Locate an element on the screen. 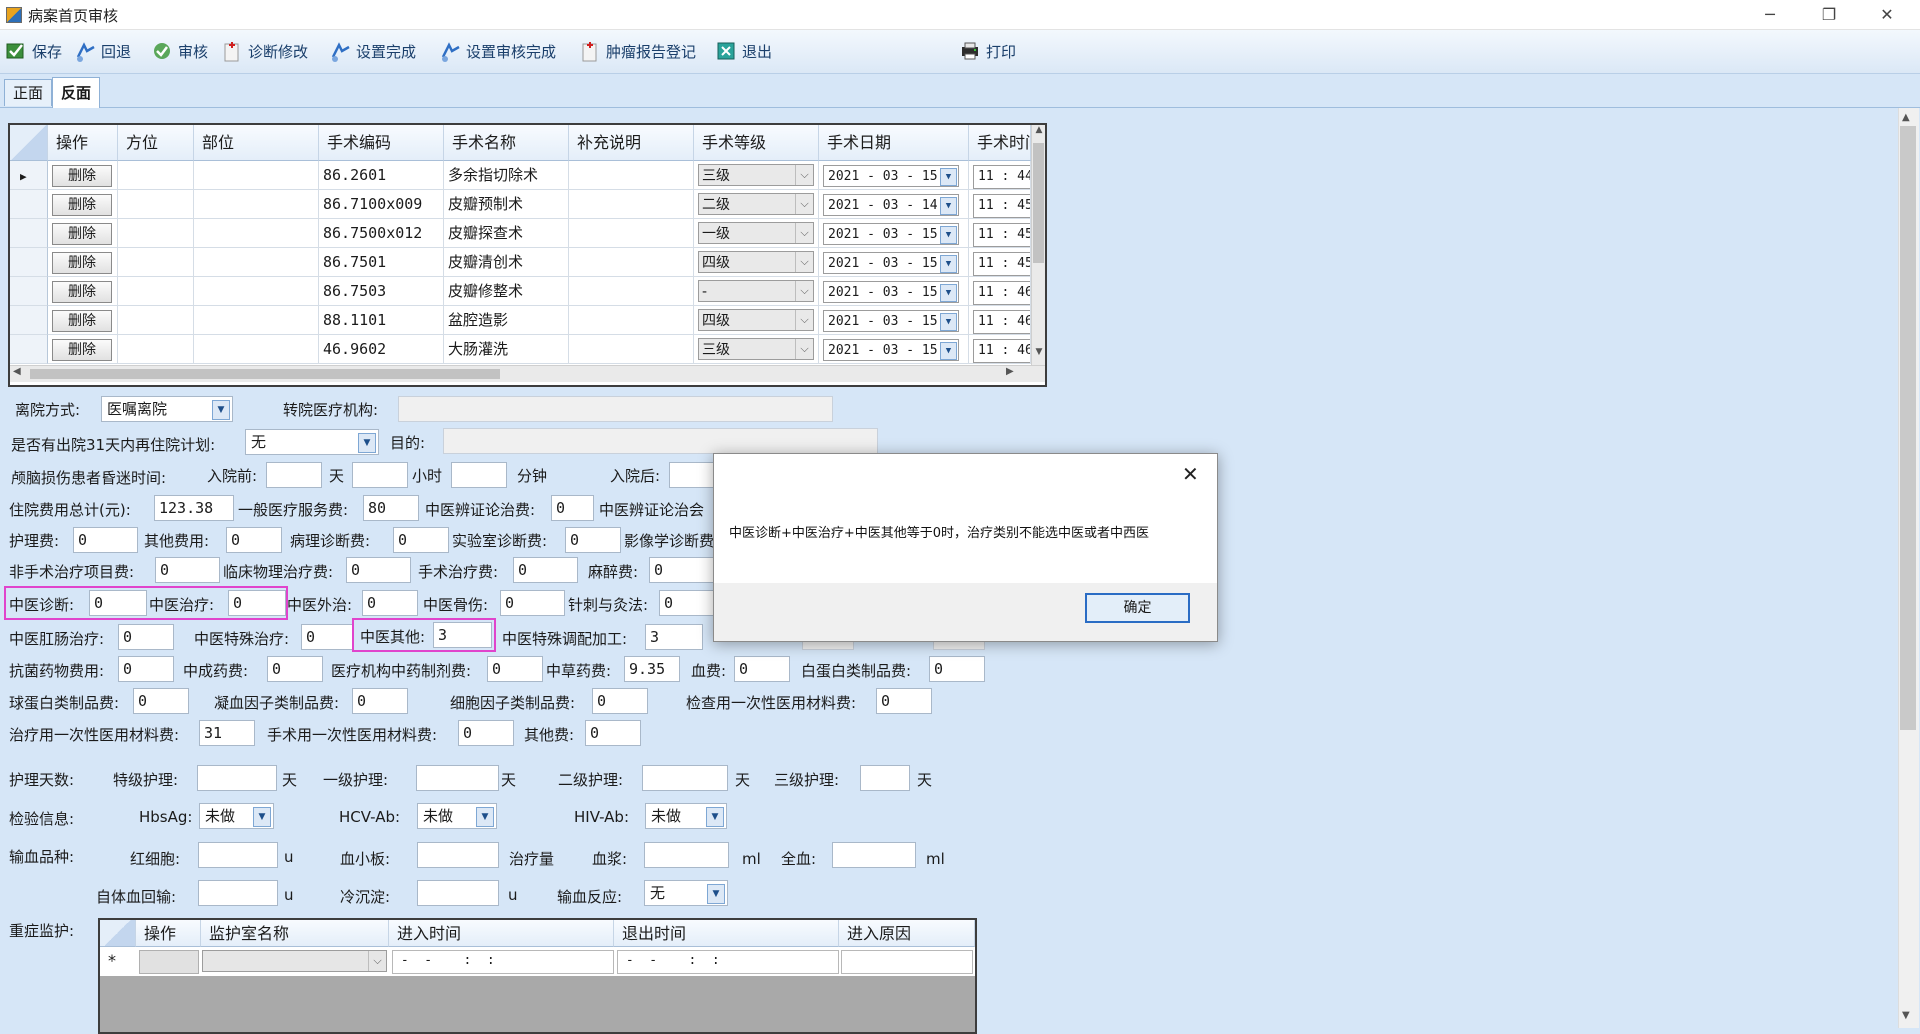 This screenshot has height=1034, width=1920. code-cell: 86.2601 is located at coordinates (381, 175).